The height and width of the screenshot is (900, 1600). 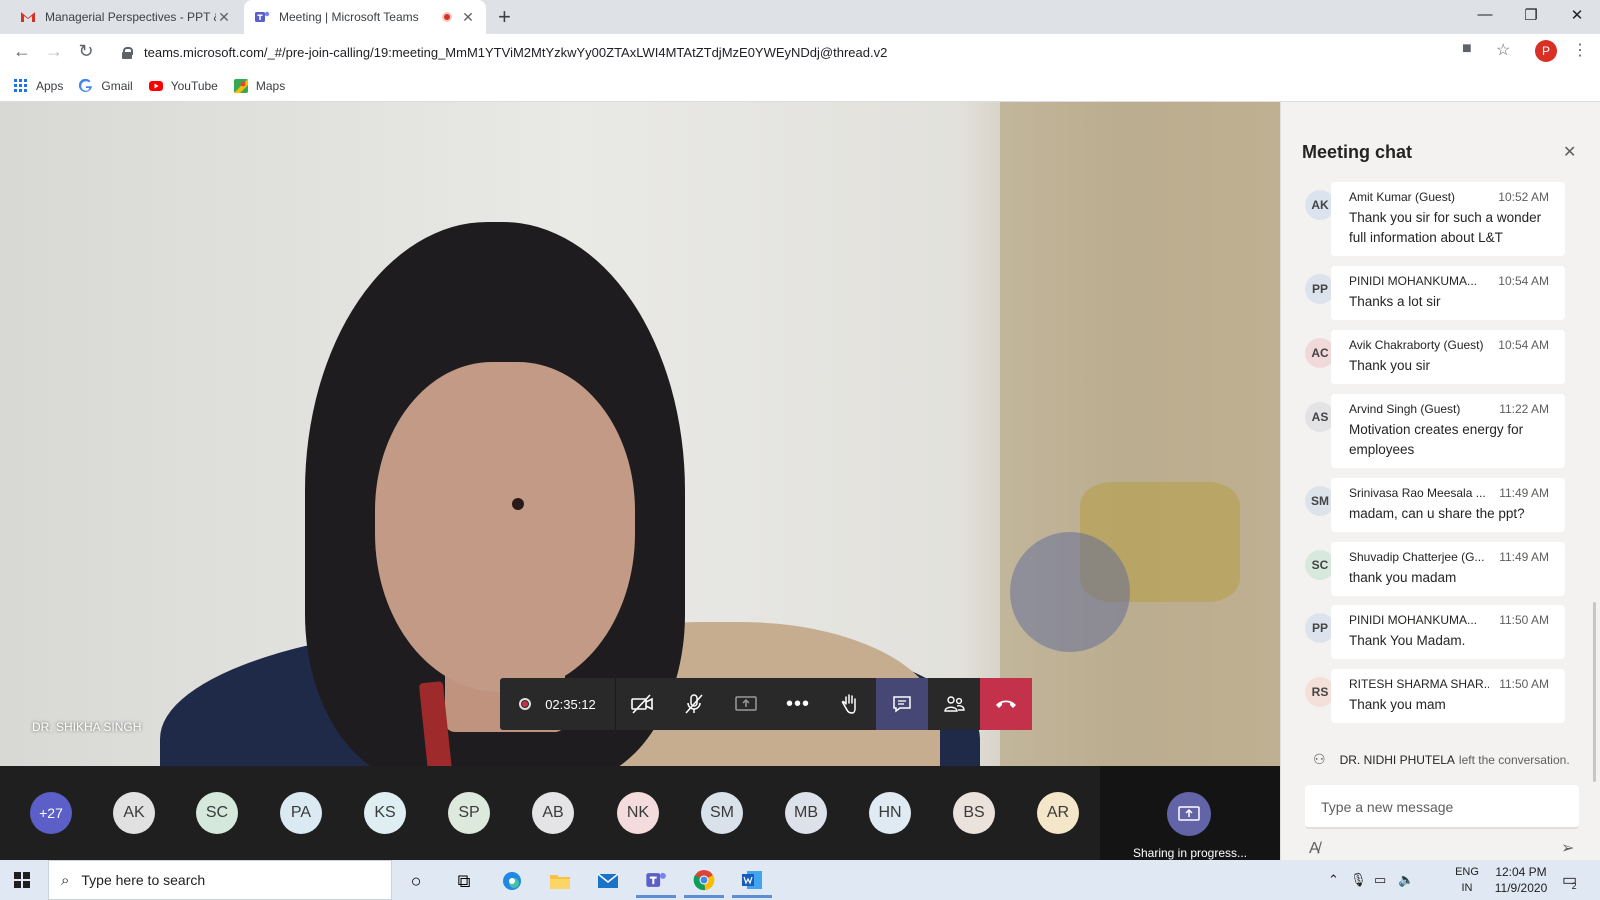 What do you see at coordinates (51, 813) in the screenshot?
I see `participants-overflow-badge: +27` at bounding box center [51, 813].